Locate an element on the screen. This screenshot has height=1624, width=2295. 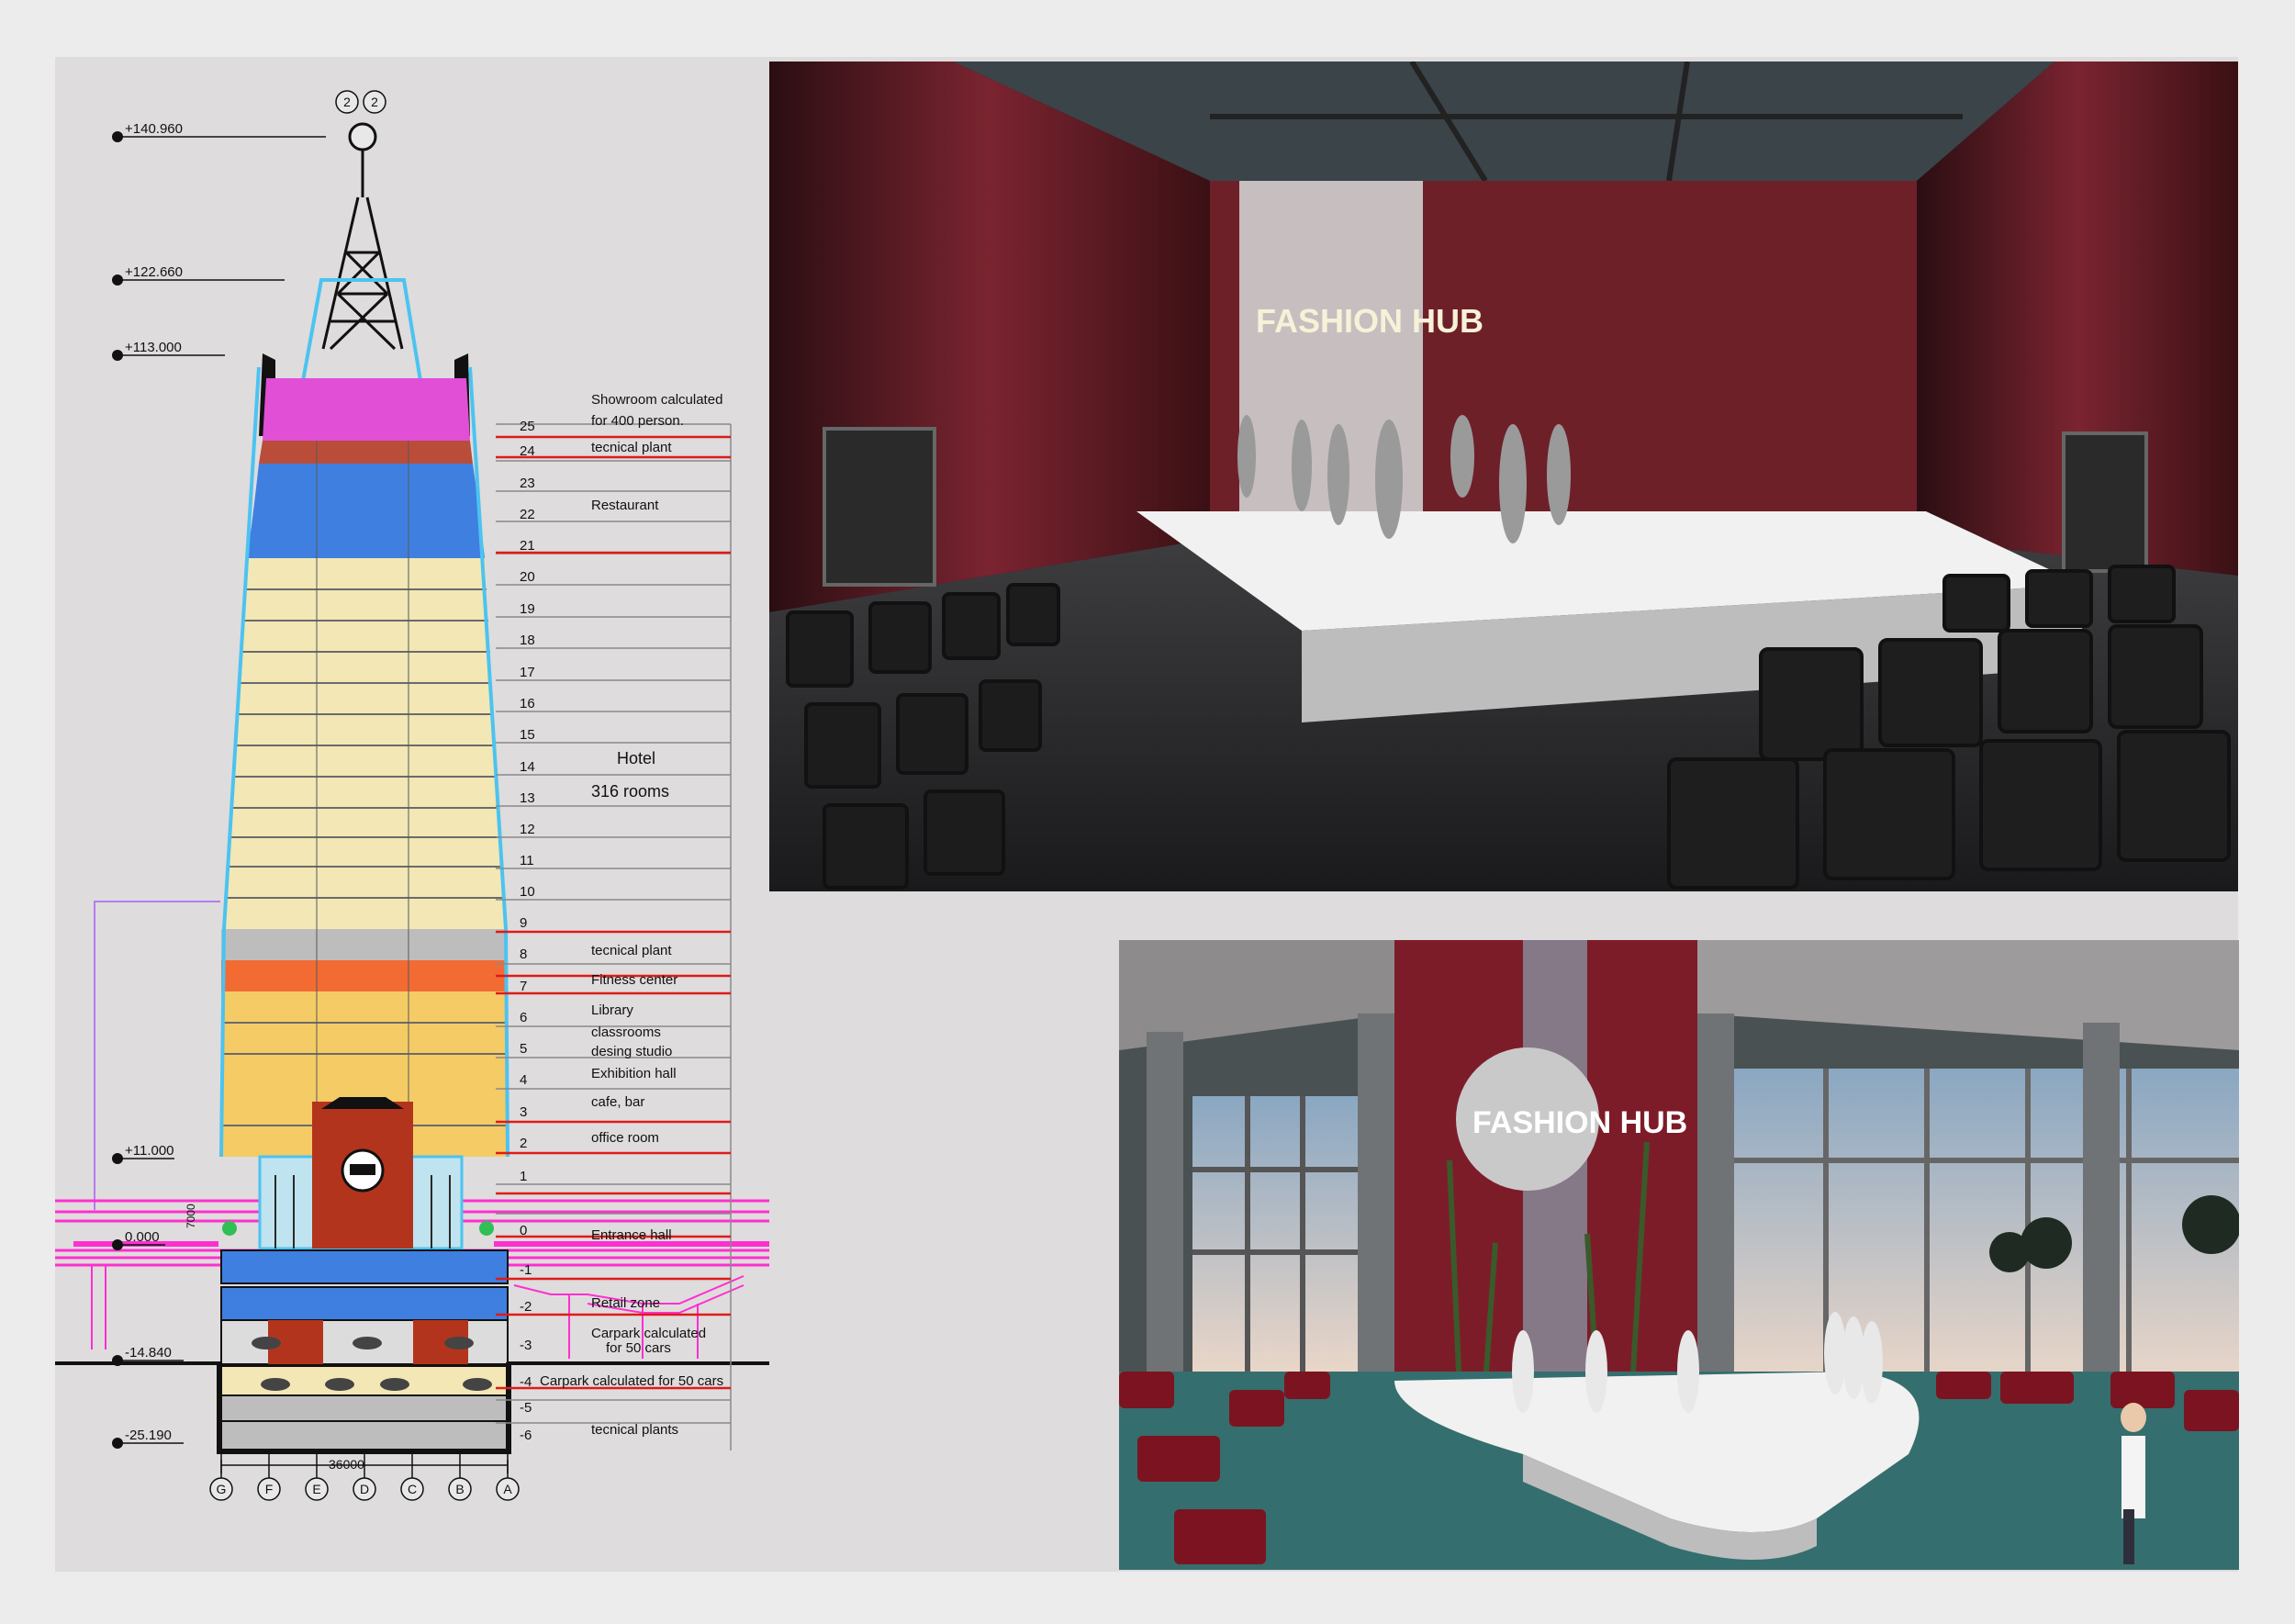
svg-text: 20 is located at coordinates (527, 577).